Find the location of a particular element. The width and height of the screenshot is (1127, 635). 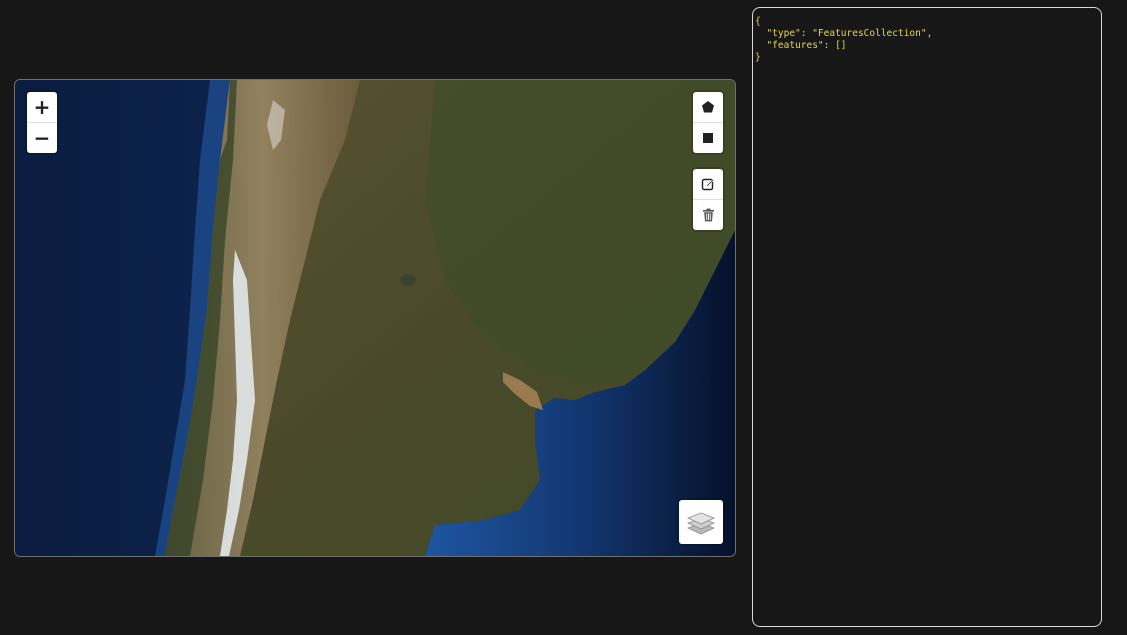

edit-layers-button is located at coordinates (708, 184).